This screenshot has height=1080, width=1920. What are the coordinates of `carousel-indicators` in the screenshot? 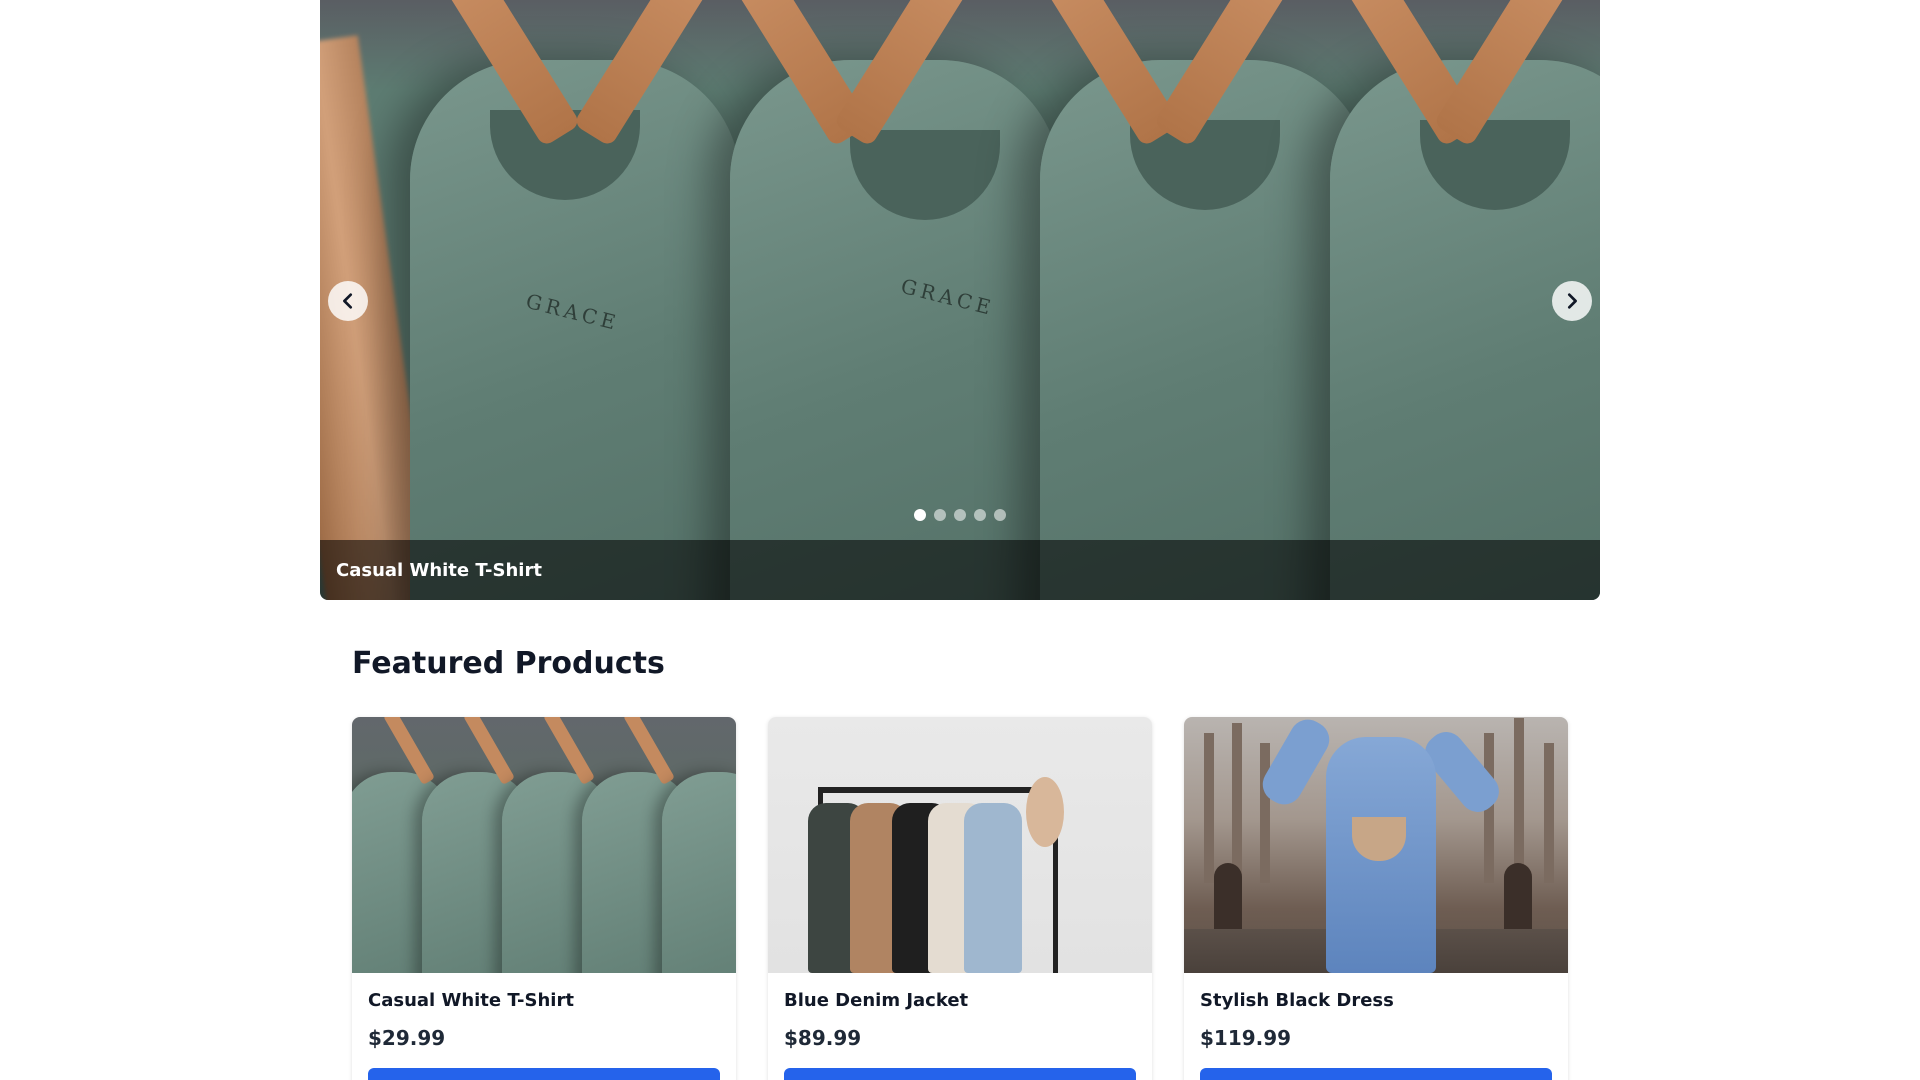 It's located at (960, 515).